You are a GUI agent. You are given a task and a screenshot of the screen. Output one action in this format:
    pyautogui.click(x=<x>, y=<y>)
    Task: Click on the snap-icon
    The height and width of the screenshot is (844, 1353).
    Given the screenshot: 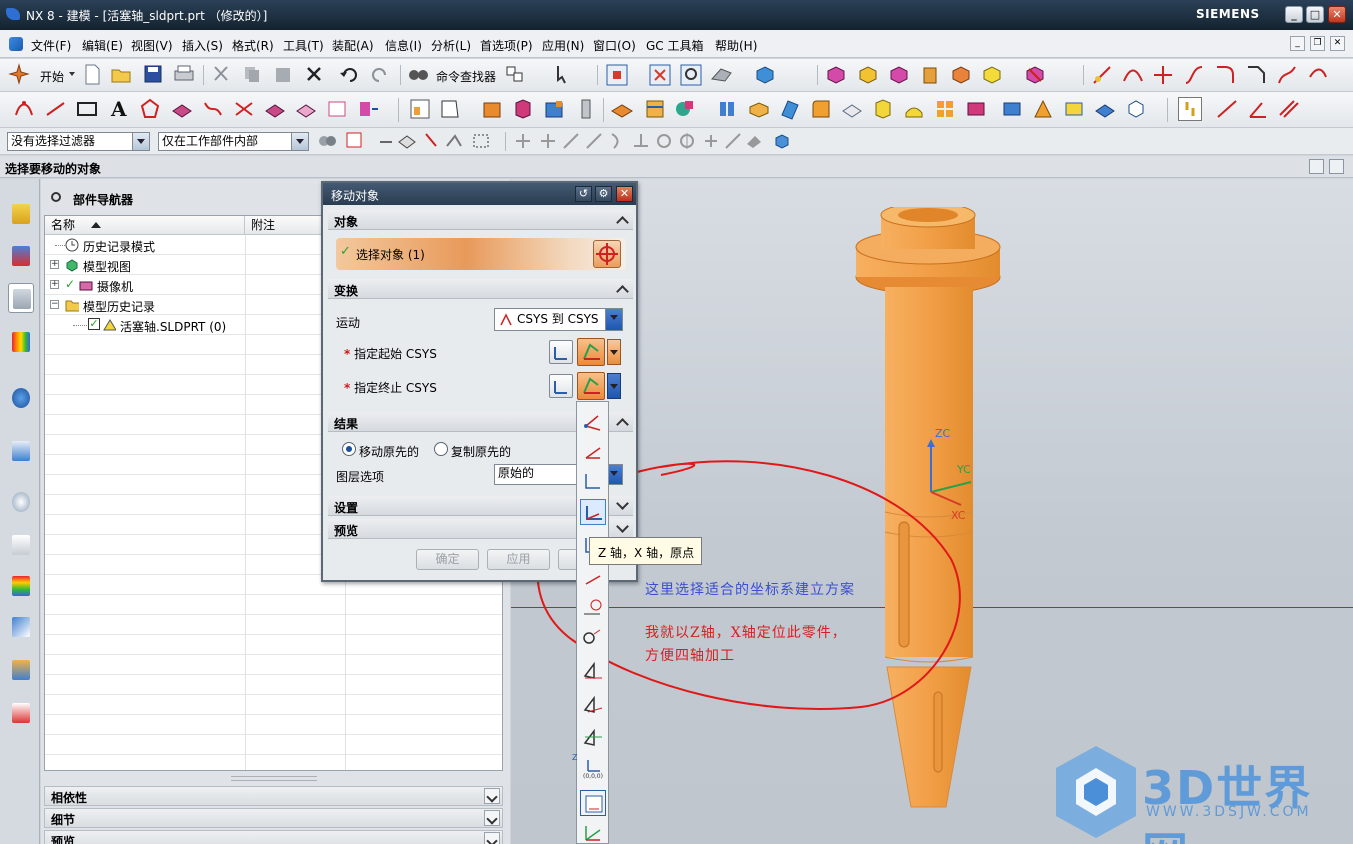 What is the action you would take?
    pyautogui.click(x=565, y=75)
    